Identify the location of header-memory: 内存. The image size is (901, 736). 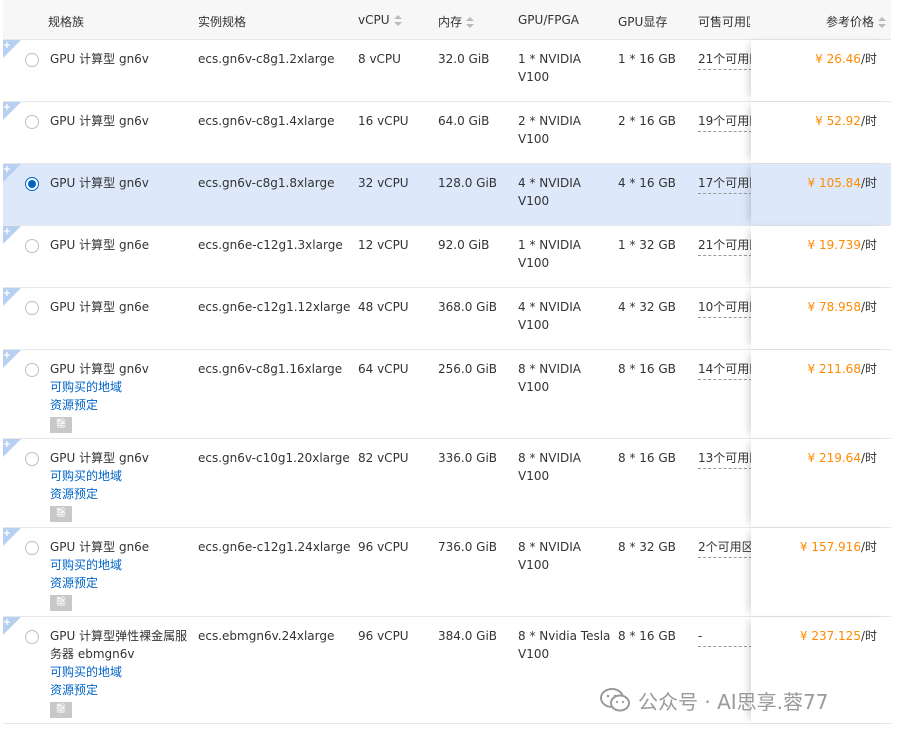
(456, 21).